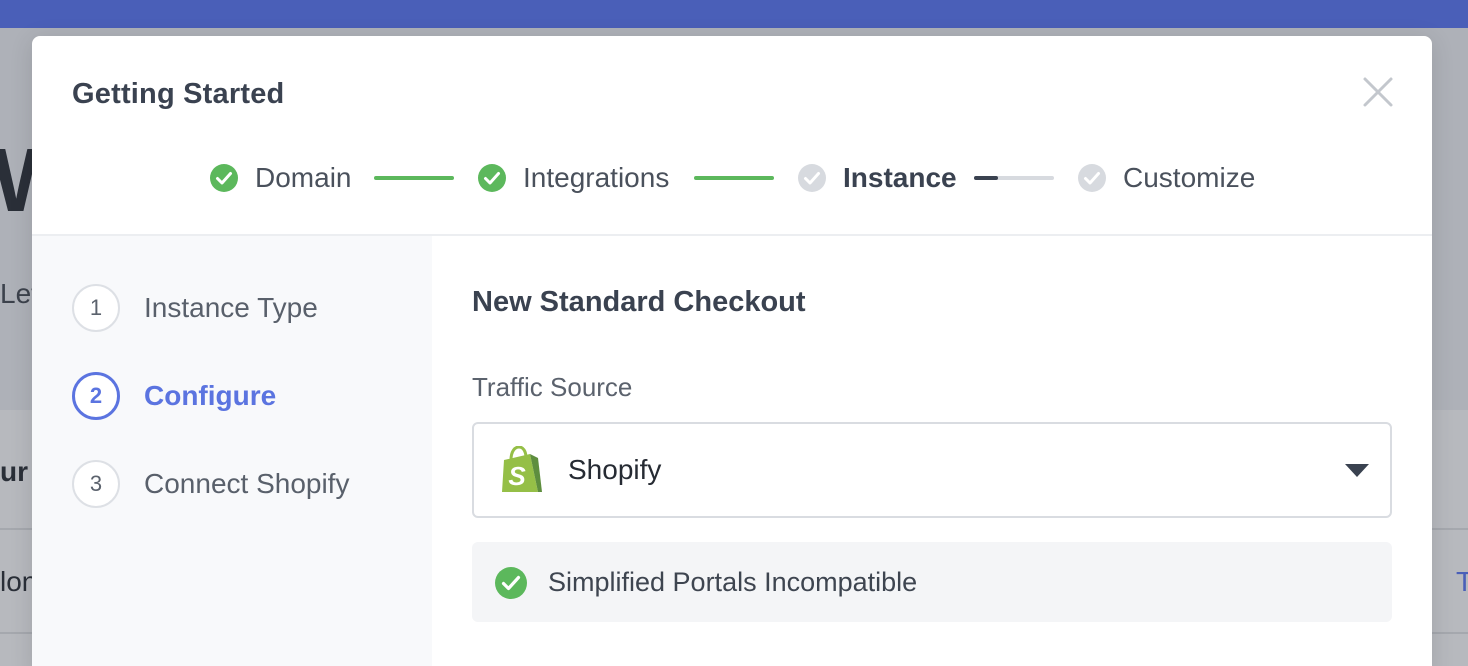 Image resolution: width=1468 pixels, height=666 pixels. What do you see at coordinates (615, 469) in the screenshot?
I see `traffic-source-value: Shopify` at bounding box center [615, 469].